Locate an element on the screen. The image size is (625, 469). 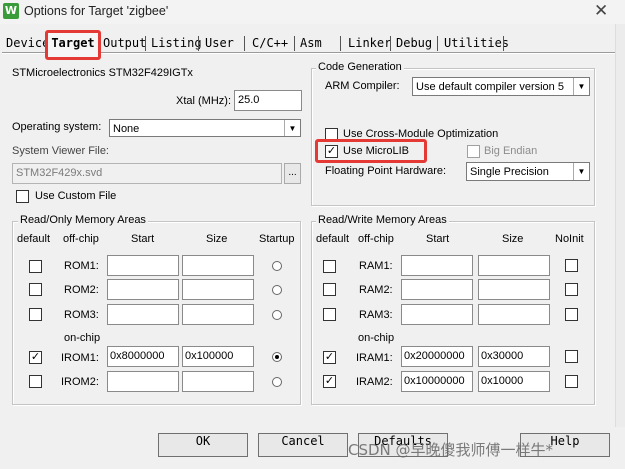
irom1-default-checkbox: ✓ is located at coordinates (35, 357).